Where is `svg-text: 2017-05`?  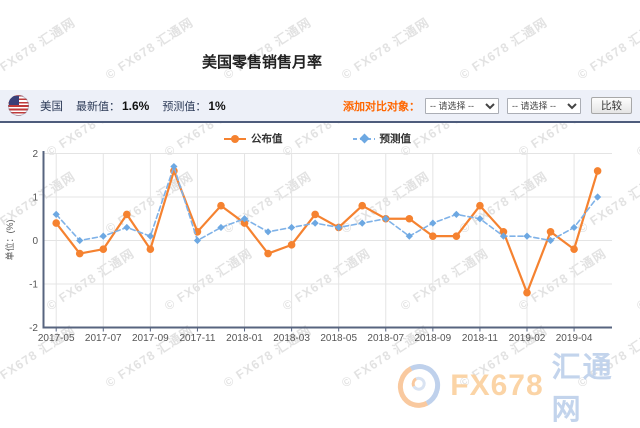 svg-text: 2017-05 is located at coordinates (56, 338).